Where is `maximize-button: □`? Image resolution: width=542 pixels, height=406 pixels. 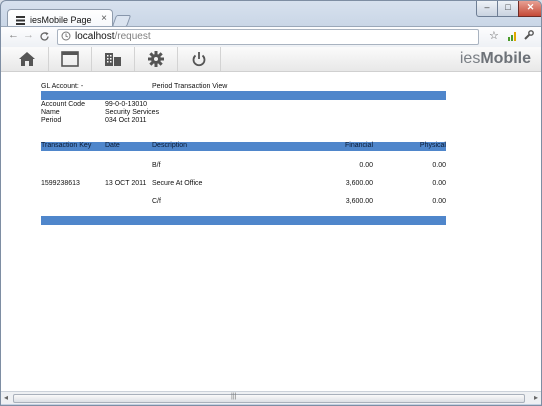
maximize-button: □ is located at coordinates (508, 9).